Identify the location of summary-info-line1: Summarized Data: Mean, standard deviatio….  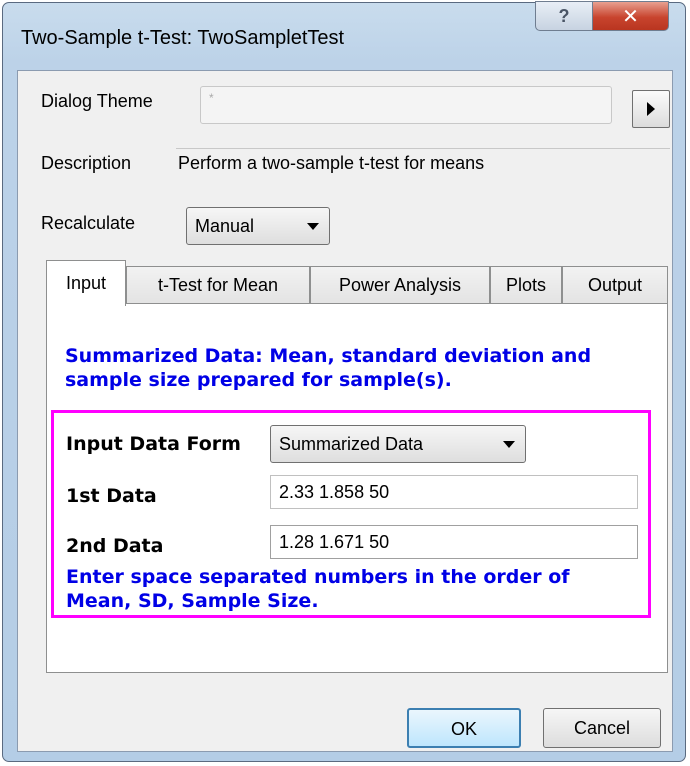
(328, 356).